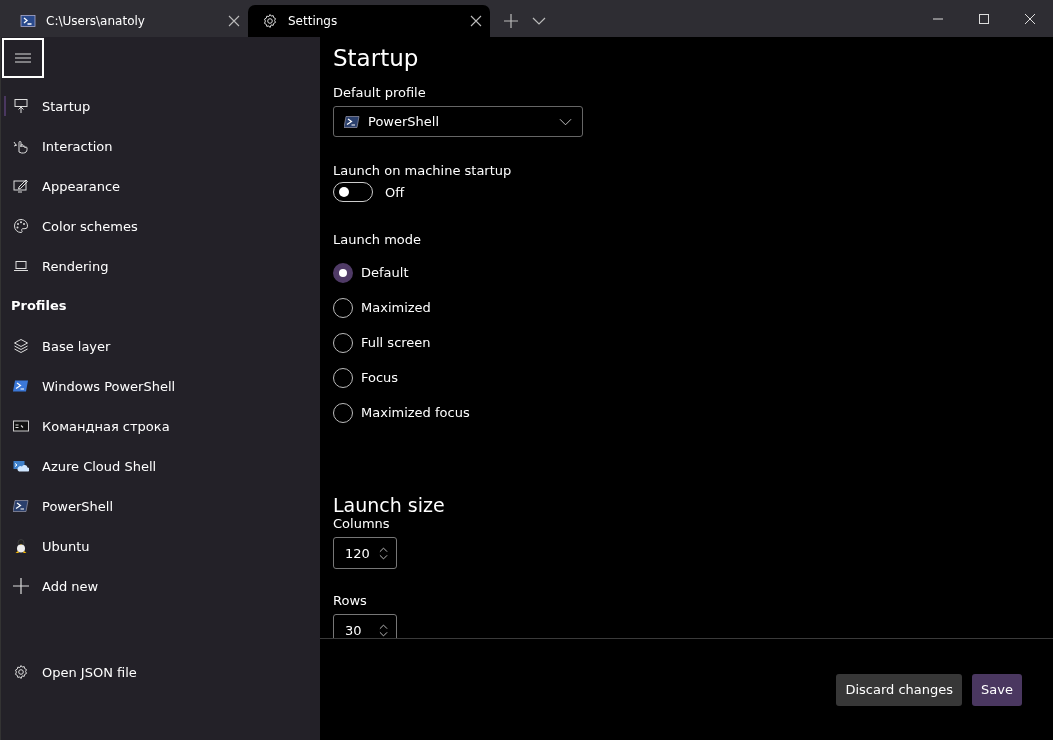  Describe the element at coordinates (160, 672) in the screenshot. I see `nav-item: Open JSON file` at that location.